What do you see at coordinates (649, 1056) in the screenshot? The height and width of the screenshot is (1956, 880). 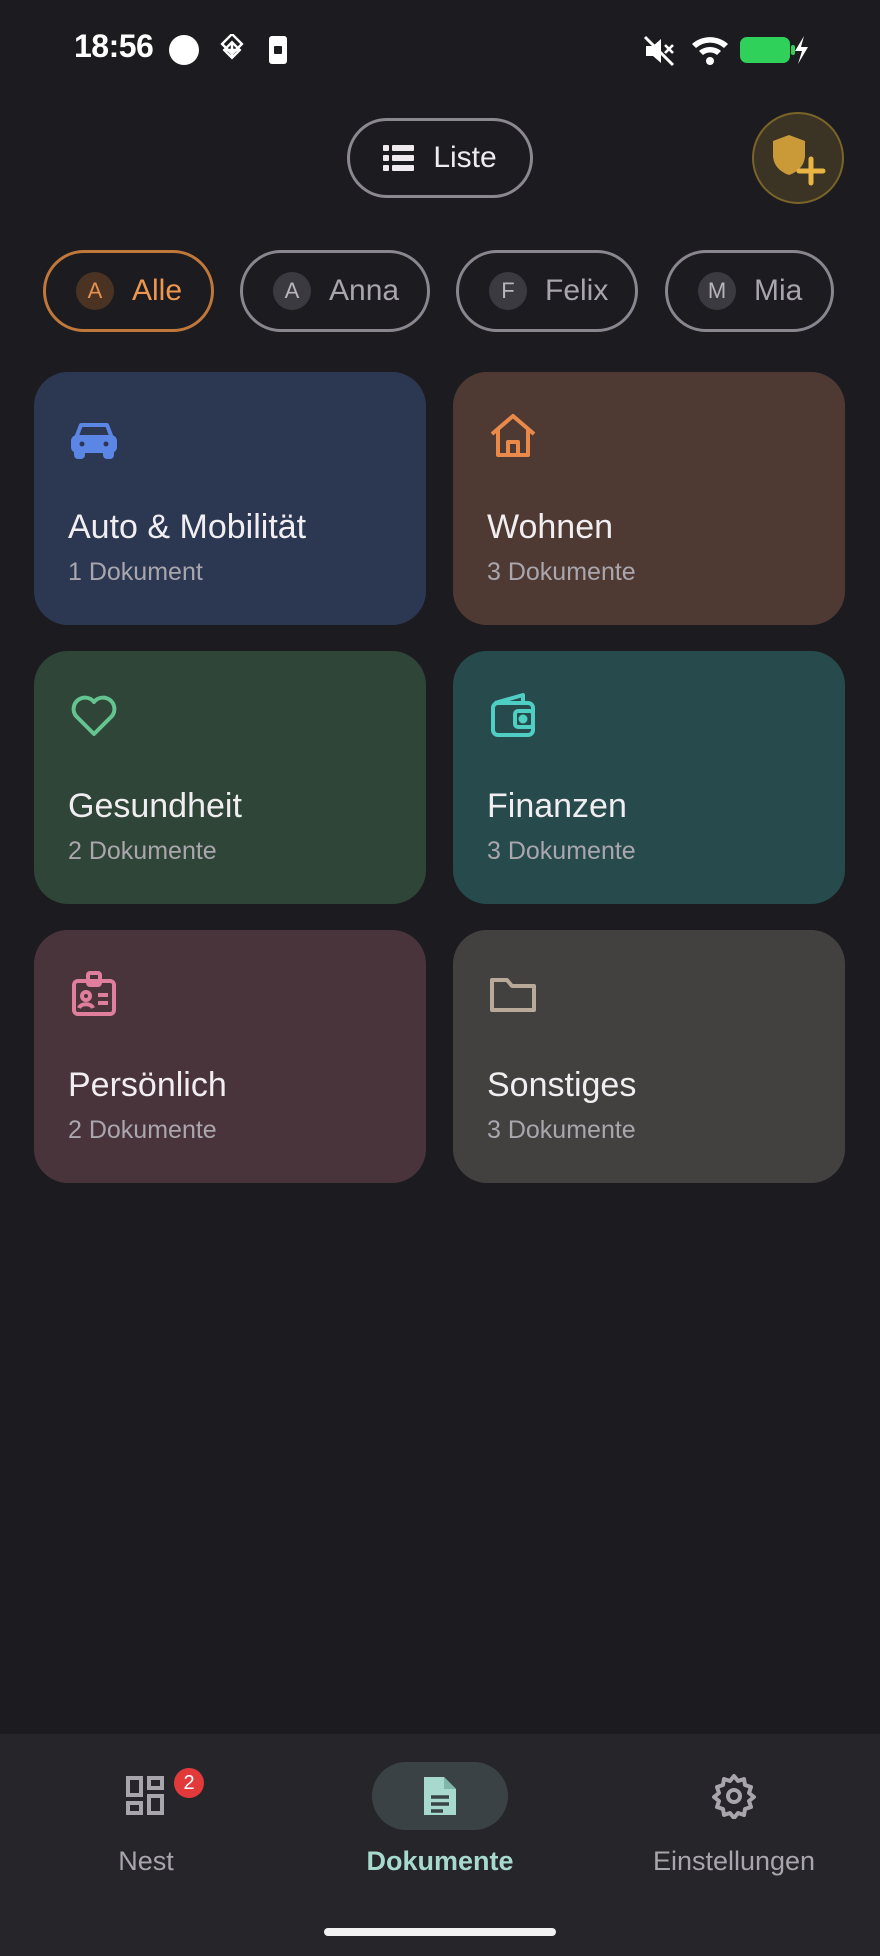 I see `category-card-sonstiges: Sonstiges 3 Dokumente` at bounding box center [649, 1056].